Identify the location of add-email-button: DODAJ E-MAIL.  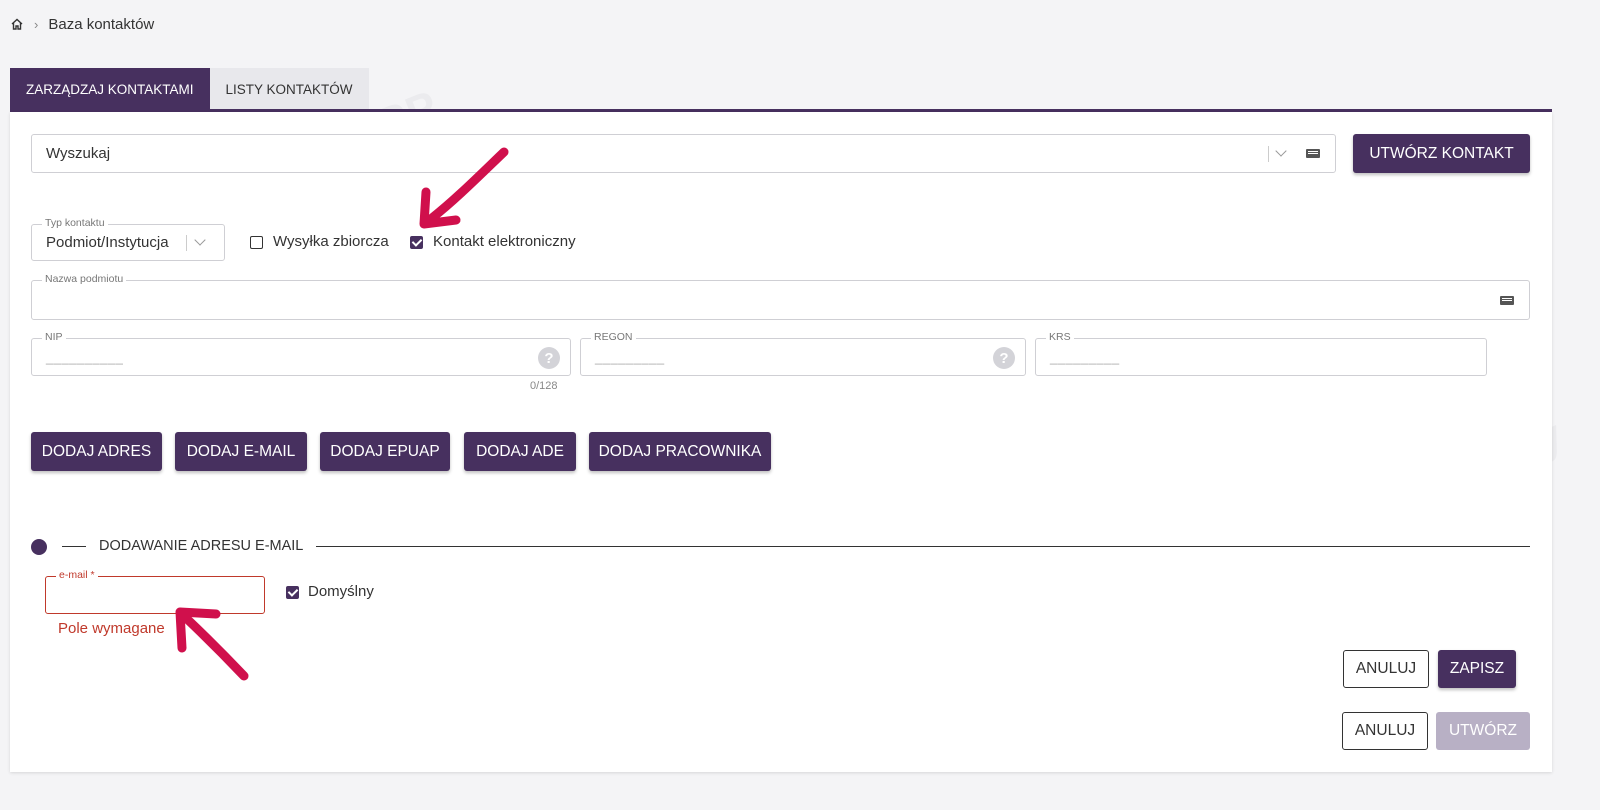
(241, 451).